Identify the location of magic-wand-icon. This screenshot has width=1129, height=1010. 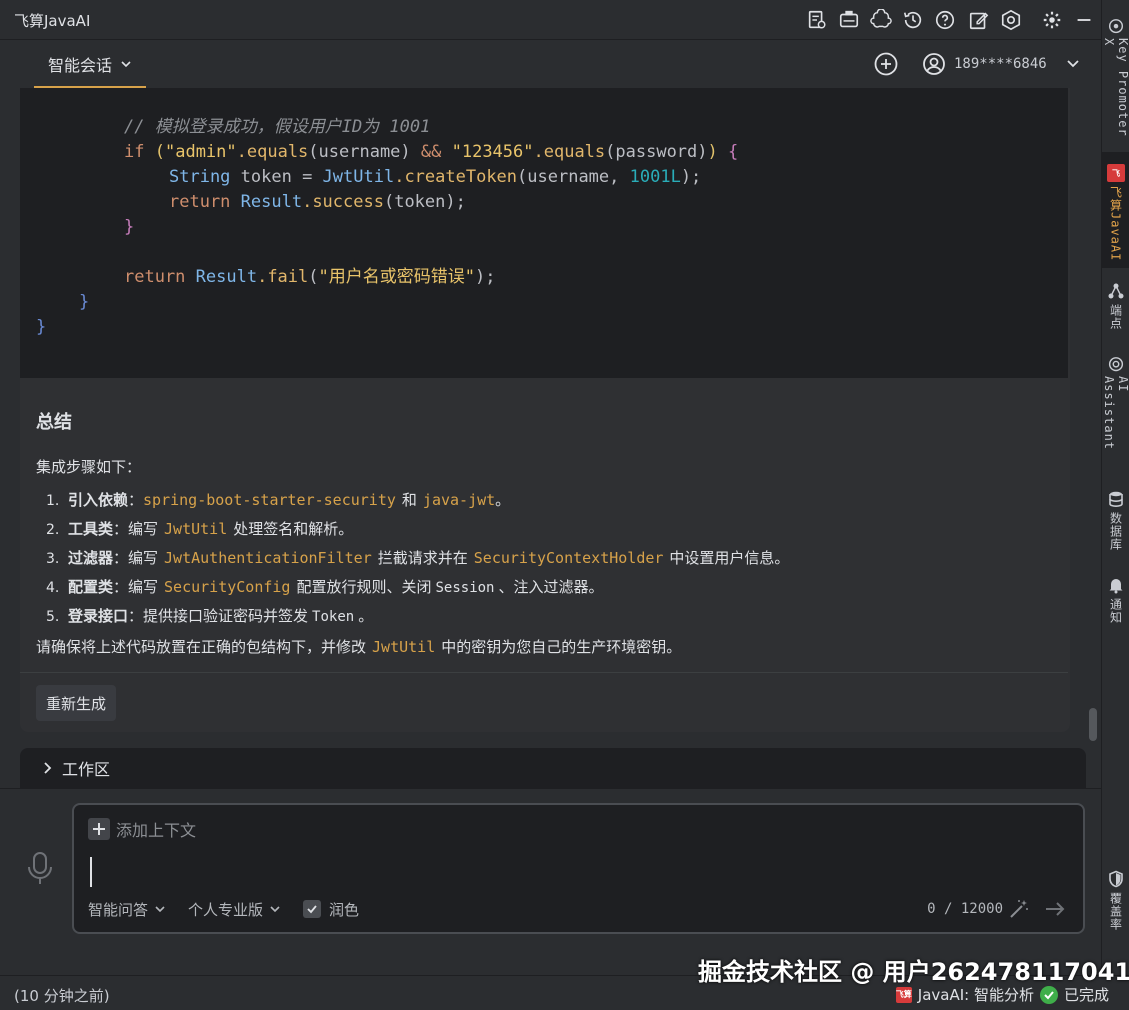
(1019, 909).